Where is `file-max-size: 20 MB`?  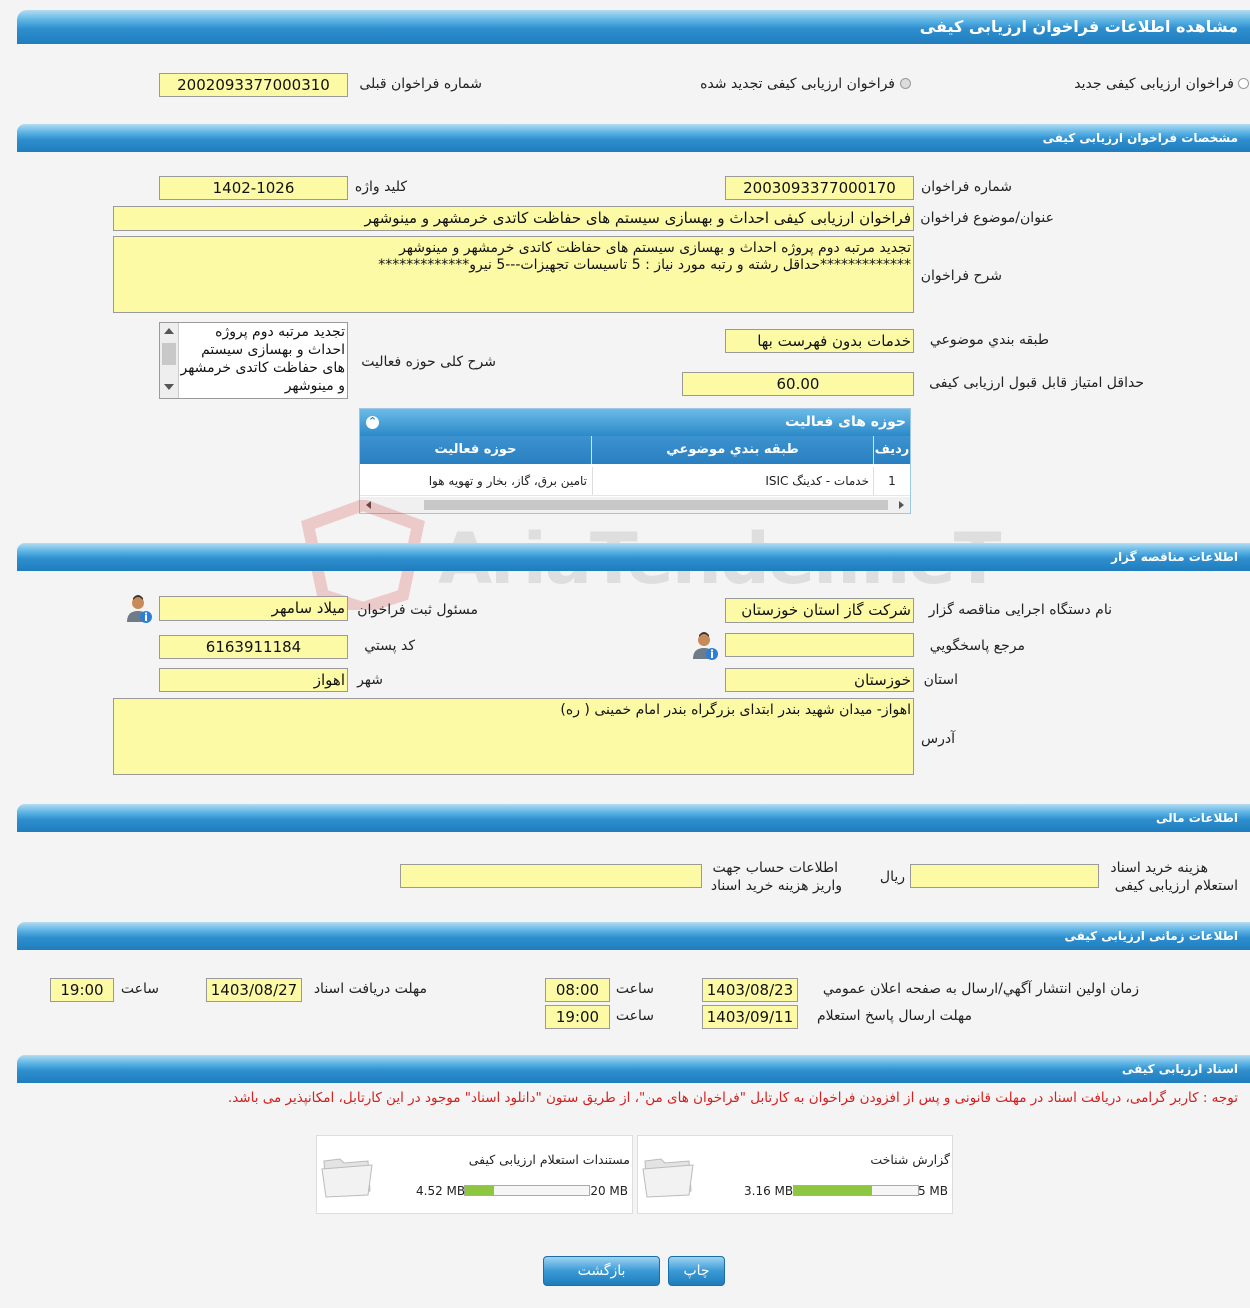
file-max-size: 20 MB is located at coordinates (609, 1191).